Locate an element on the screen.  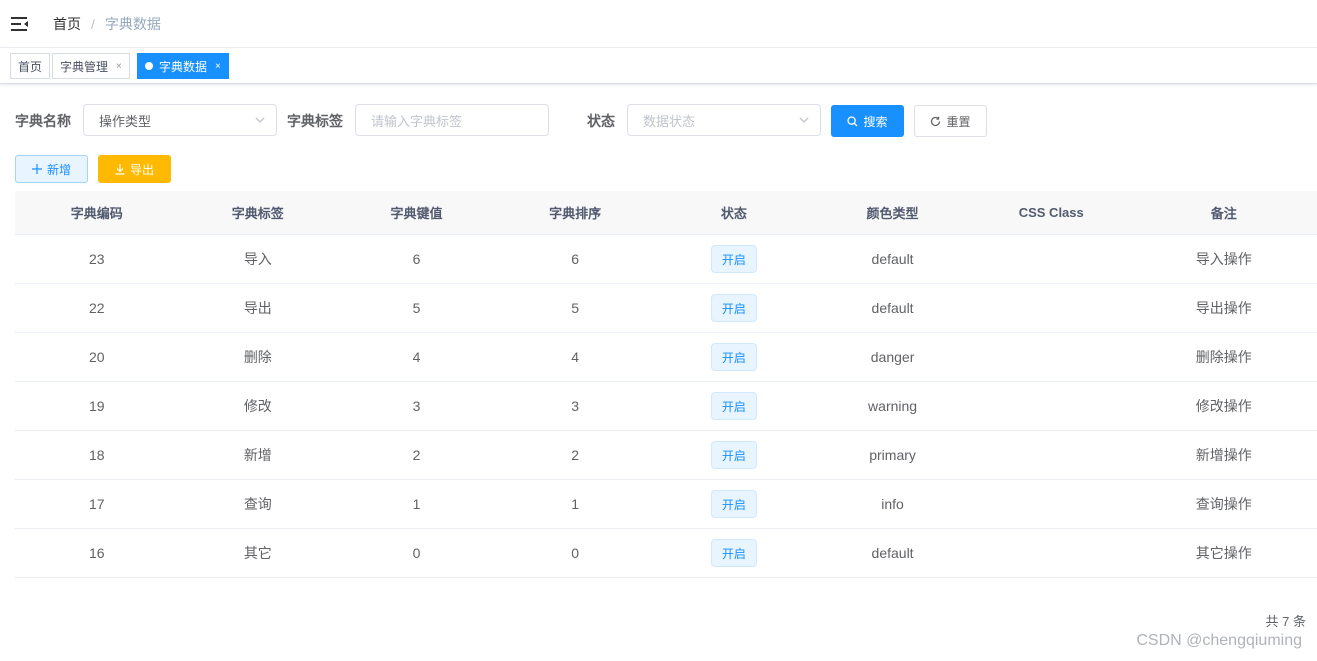
cell-color: warning is located at coordinates (893, 406).